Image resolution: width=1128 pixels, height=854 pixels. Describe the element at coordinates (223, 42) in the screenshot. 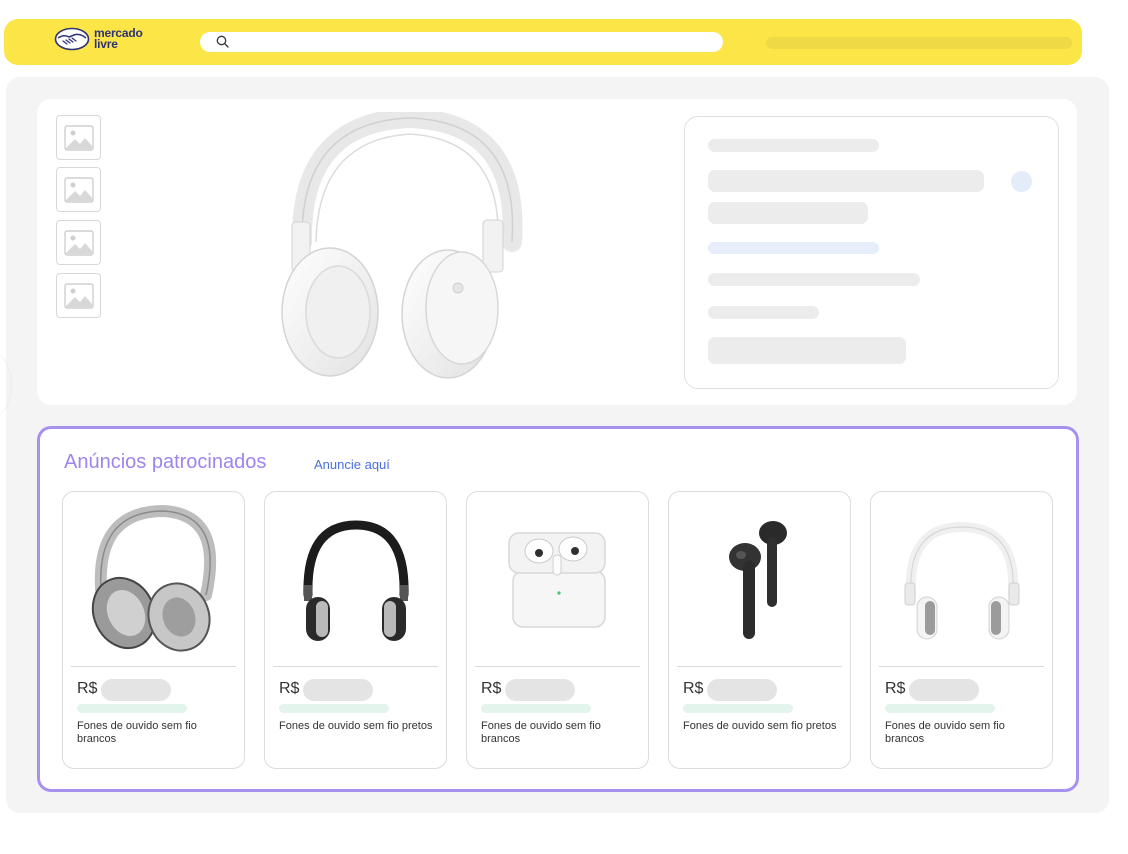

I see `search-icon` at that location.